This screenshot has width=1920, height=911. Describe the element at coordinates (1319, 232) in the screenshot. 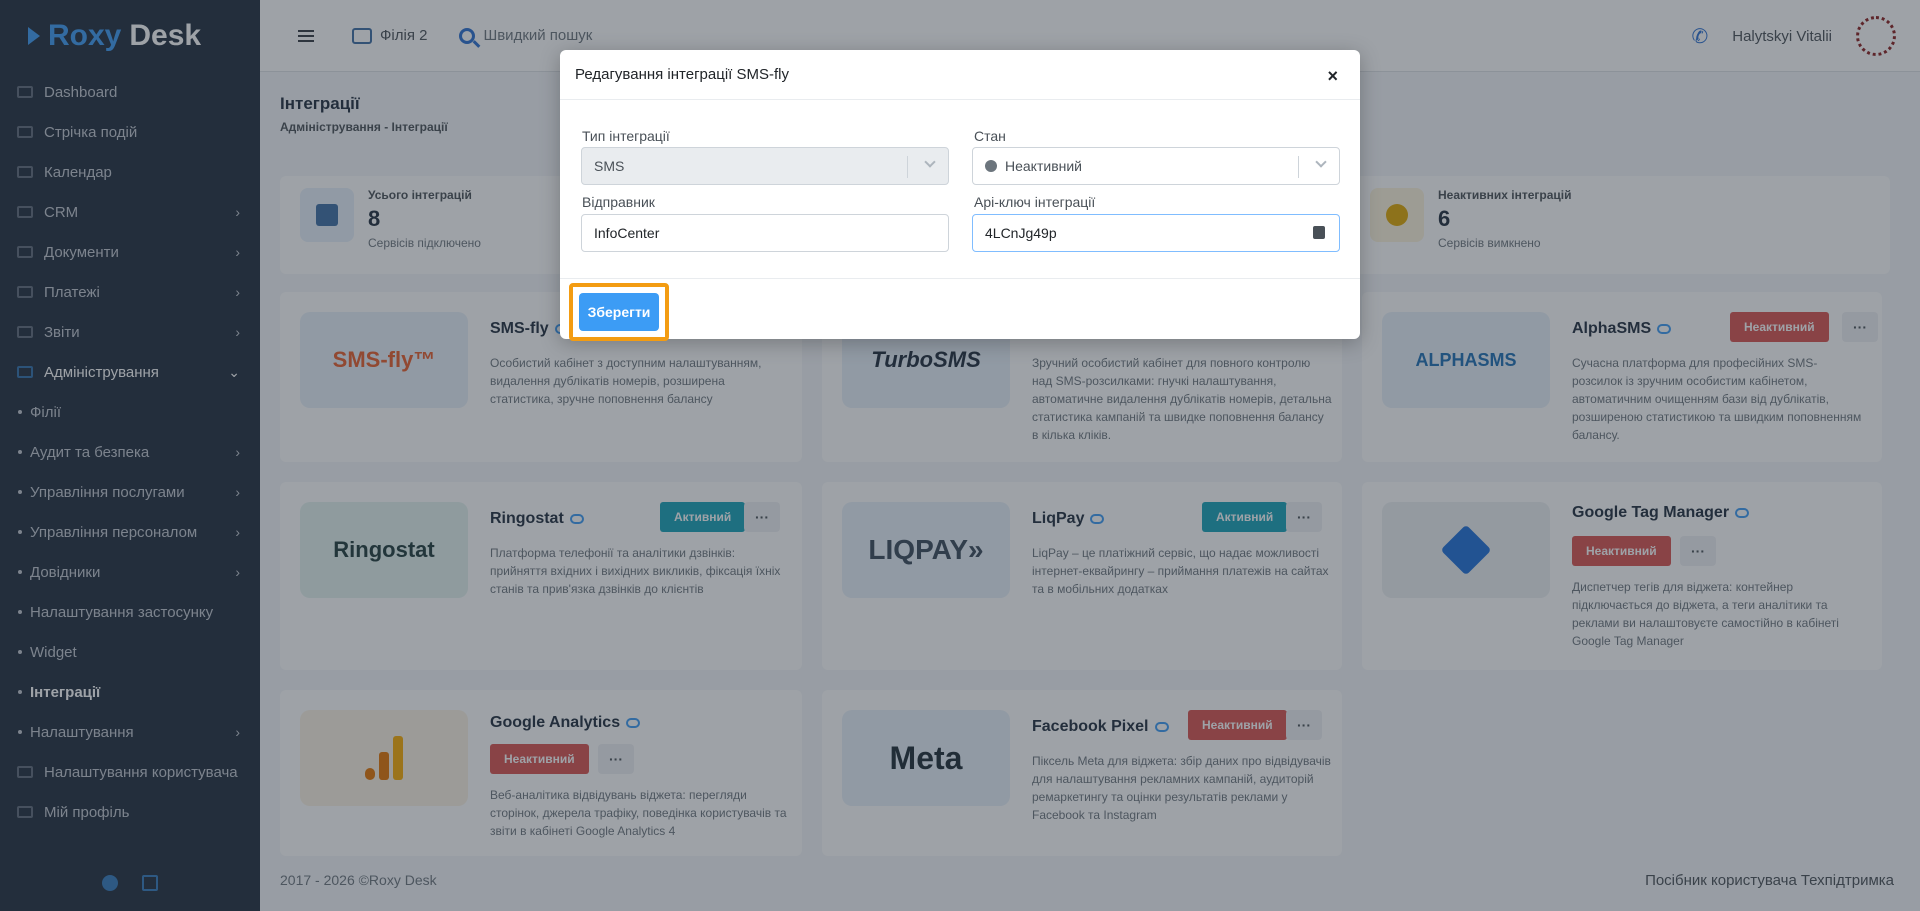

I see `copy-icon` at that location.